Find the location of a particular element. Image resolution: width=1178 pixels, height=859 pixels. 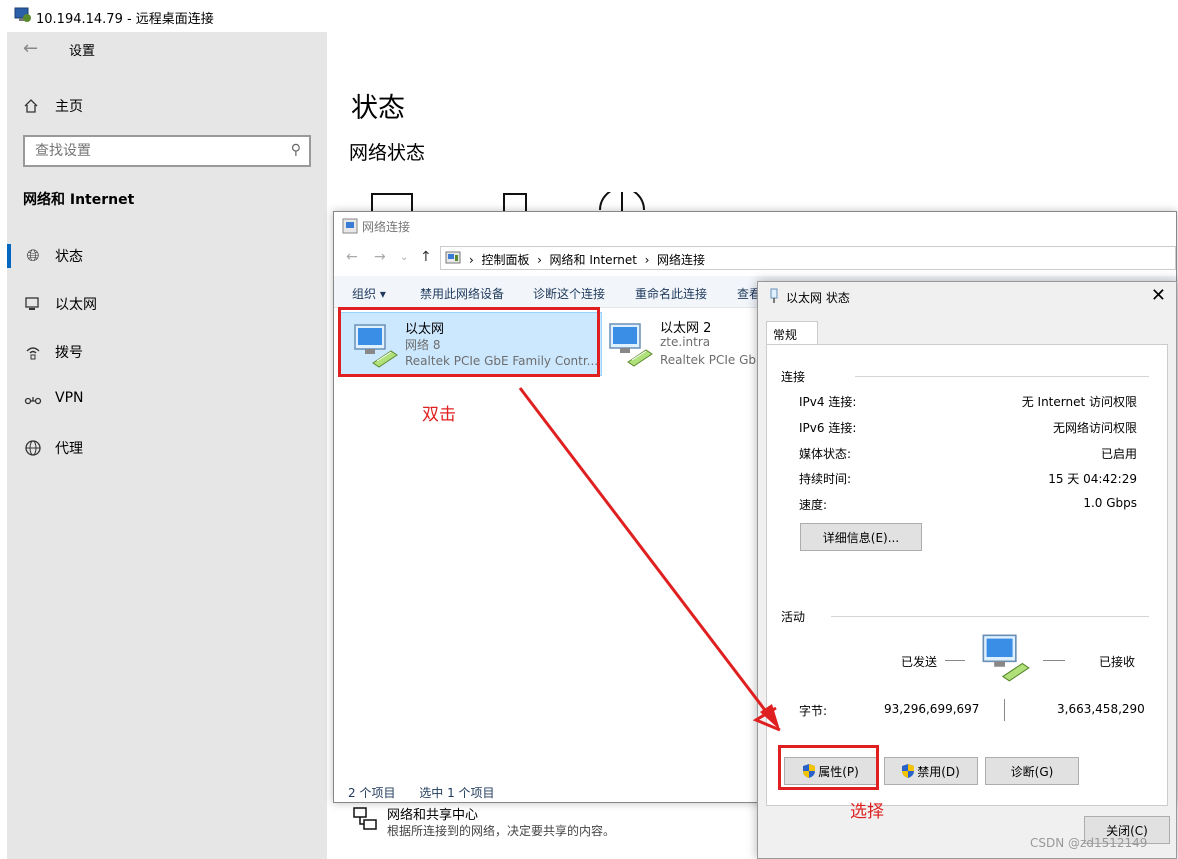

status-bar: 2 个项目 选中 1 个项目 is located at coordinates (431, 792).